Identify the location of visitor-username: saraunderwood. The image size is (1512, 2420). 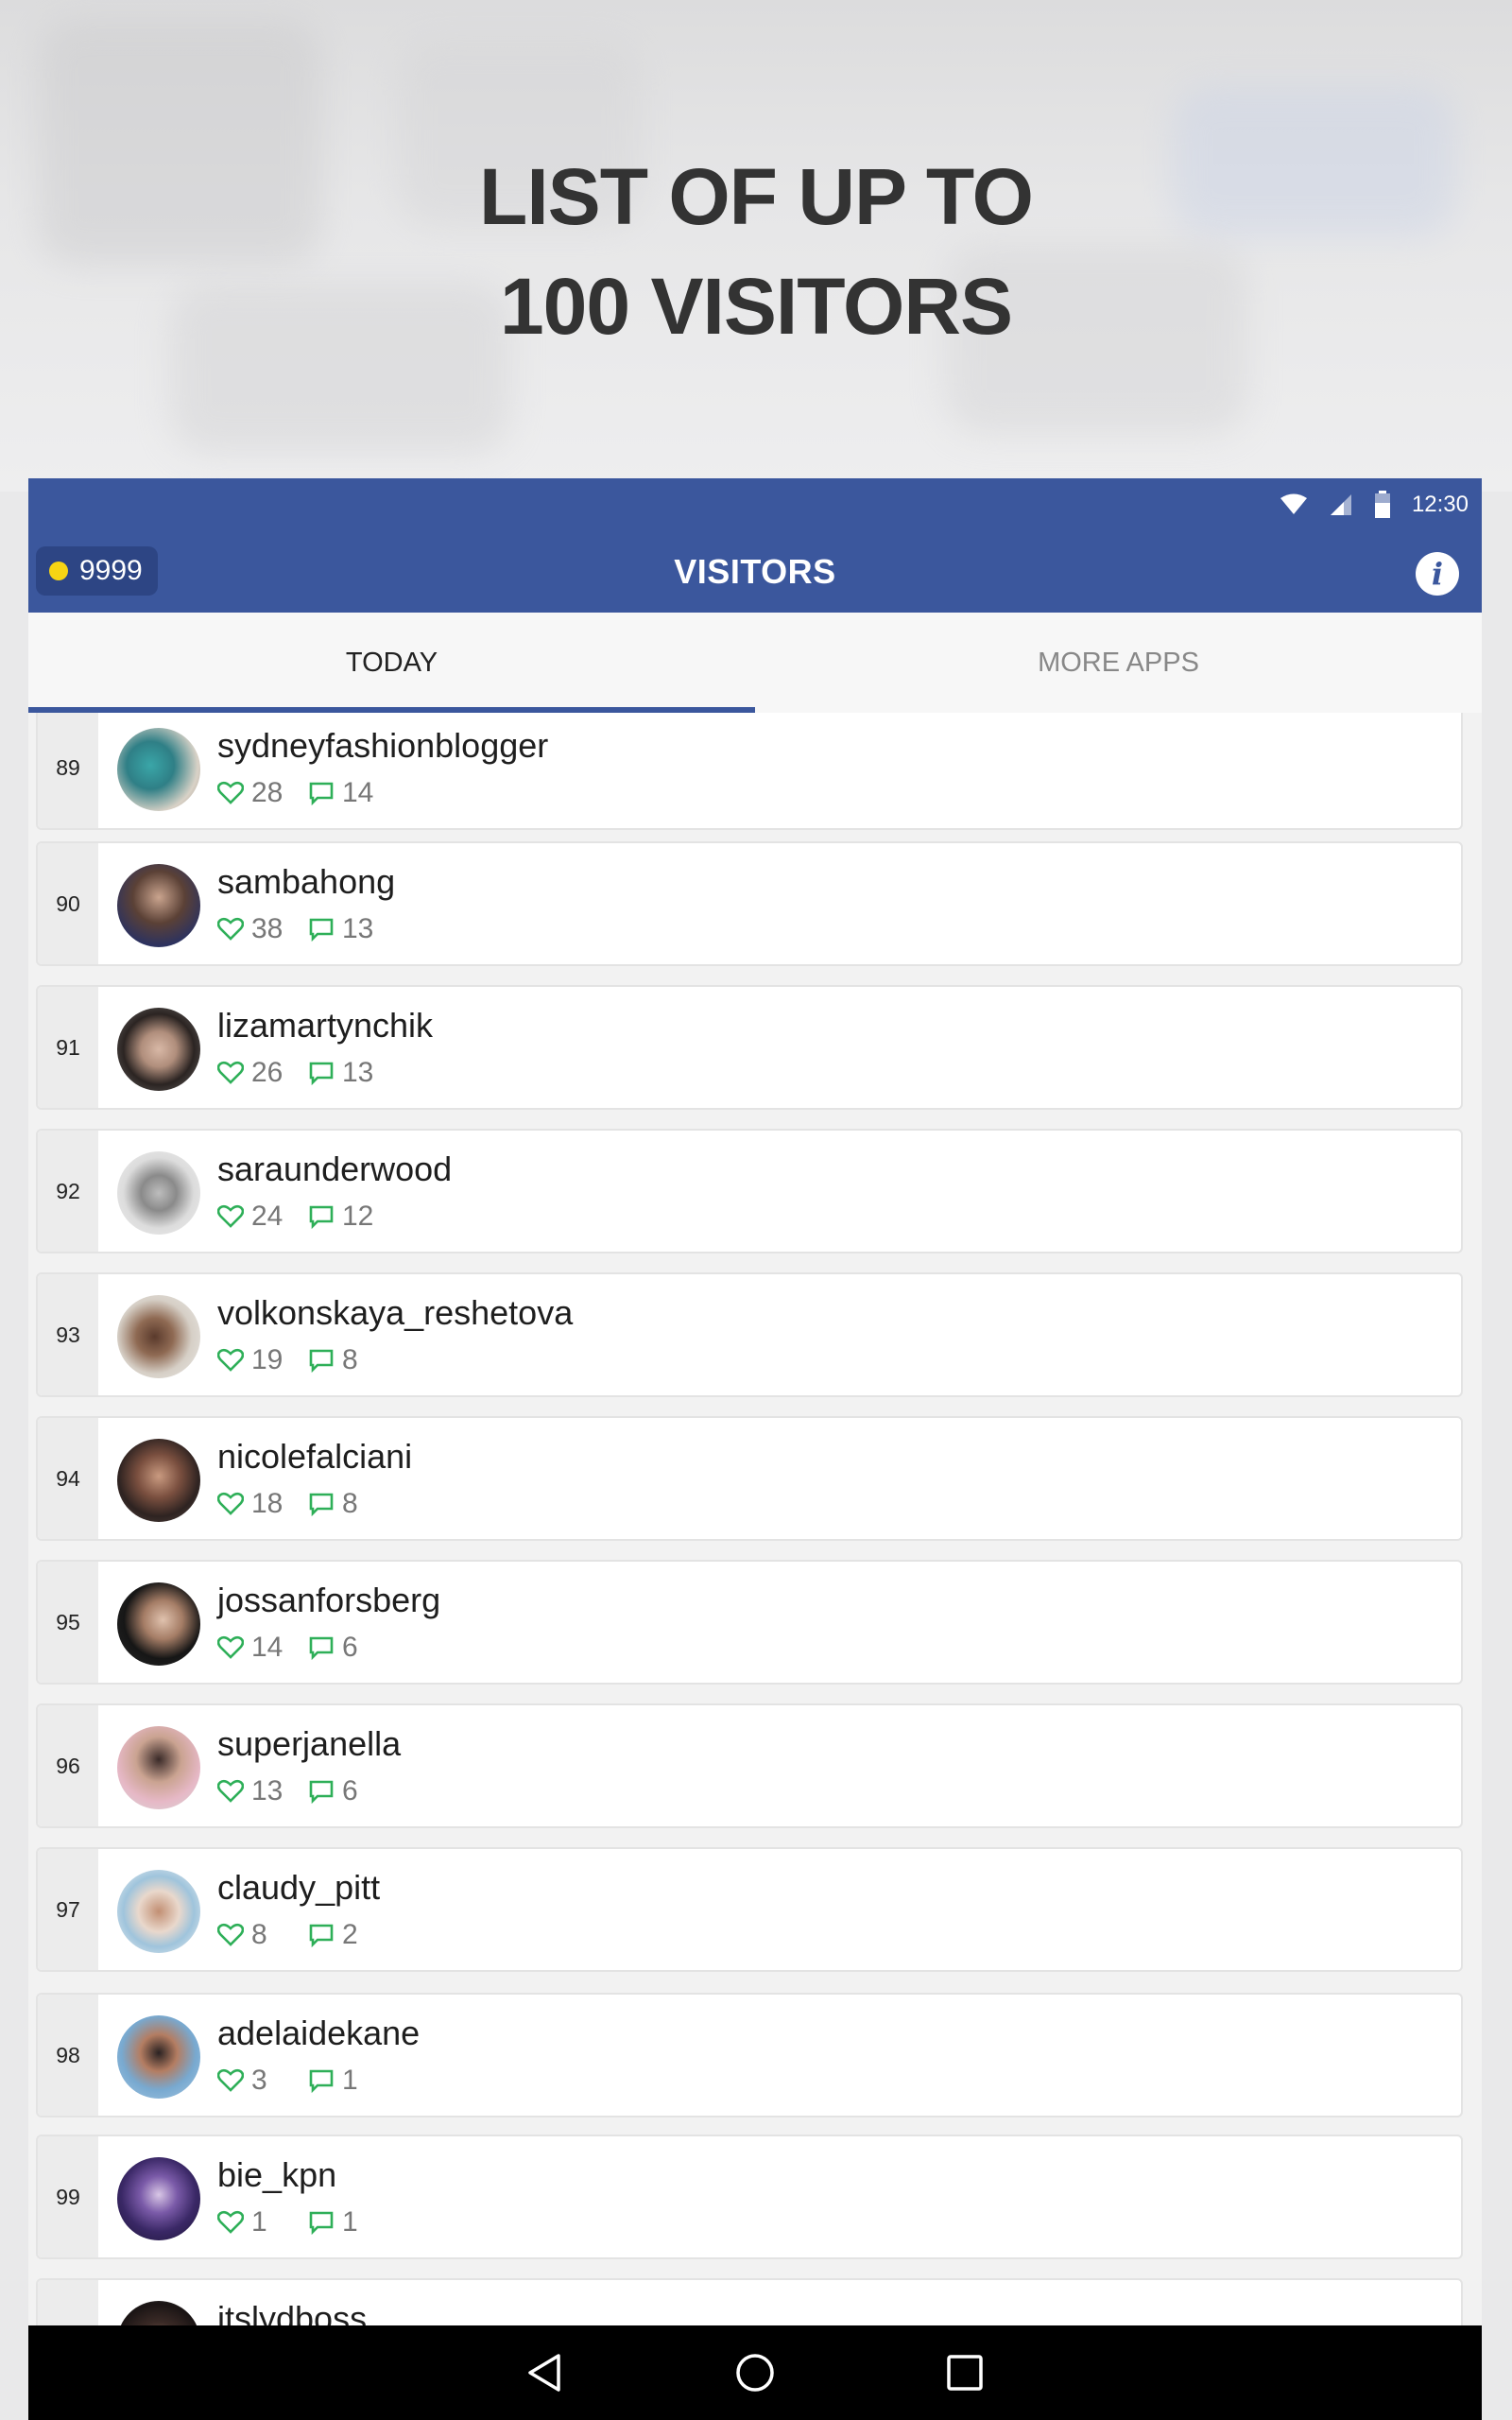
(335, 1169).